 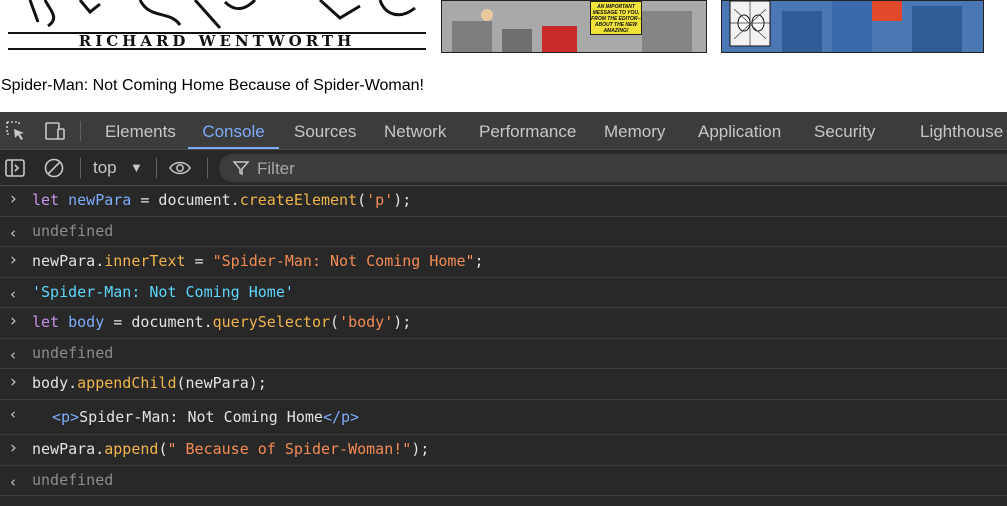 What do you see at coordinates (217, 41) in the screenshot?
I see `comic-caption: RICHARD WENTWORTH` at bounding box center [217, 41].